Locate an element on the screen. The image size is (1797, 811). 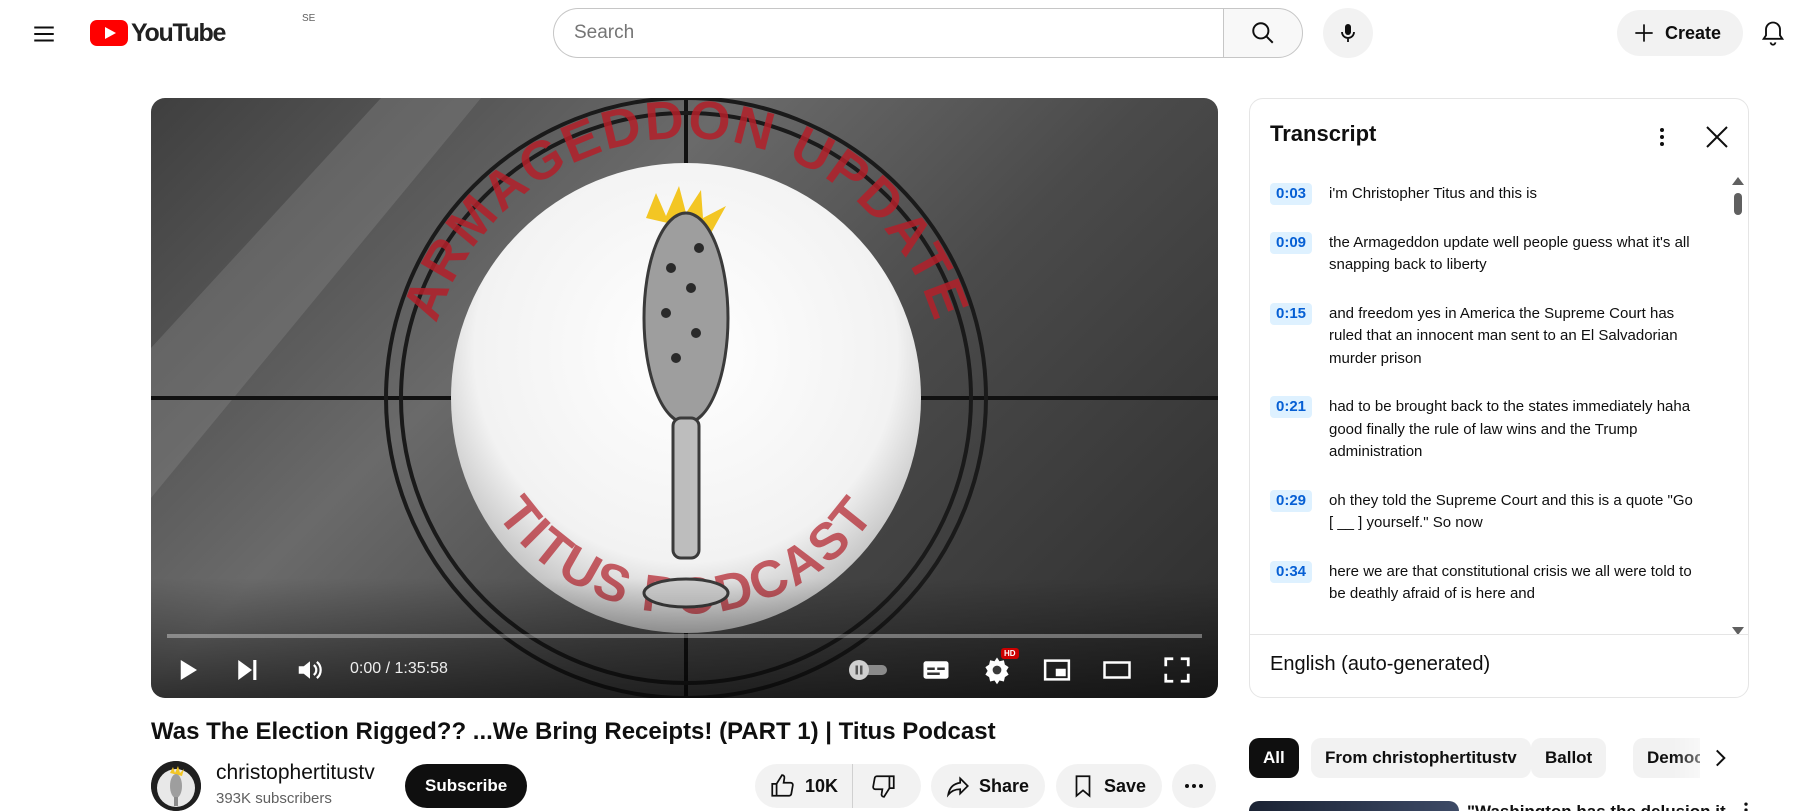
progress-bar is located at coordinates (684, 636).